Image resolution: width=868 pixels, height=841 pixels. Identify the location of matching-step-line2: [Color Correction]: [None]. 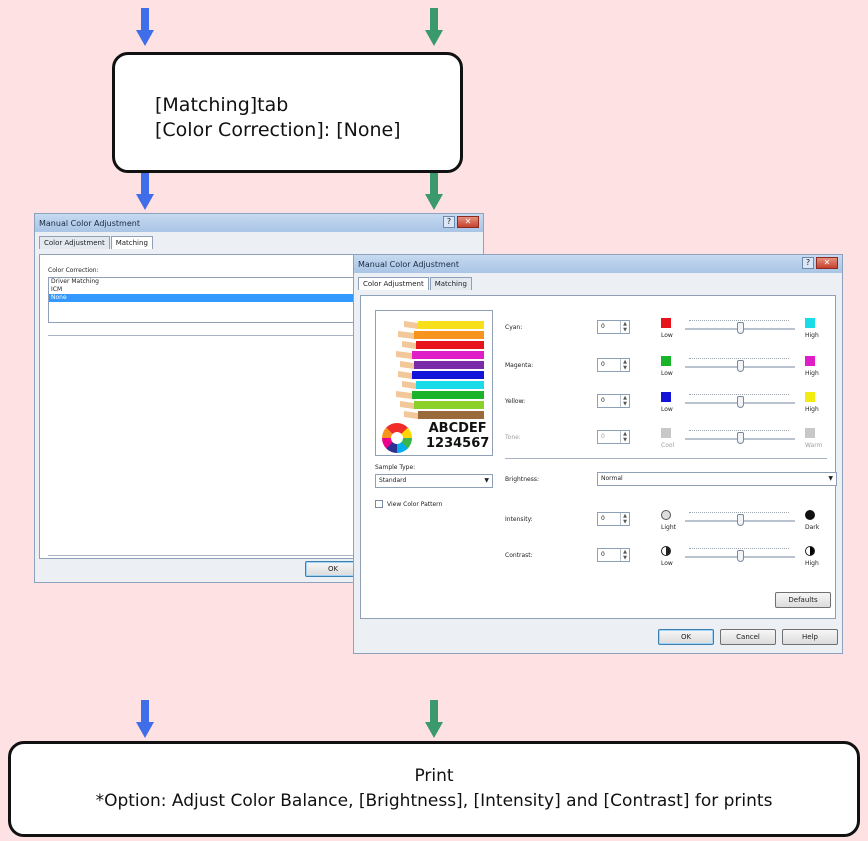
(278, 130).